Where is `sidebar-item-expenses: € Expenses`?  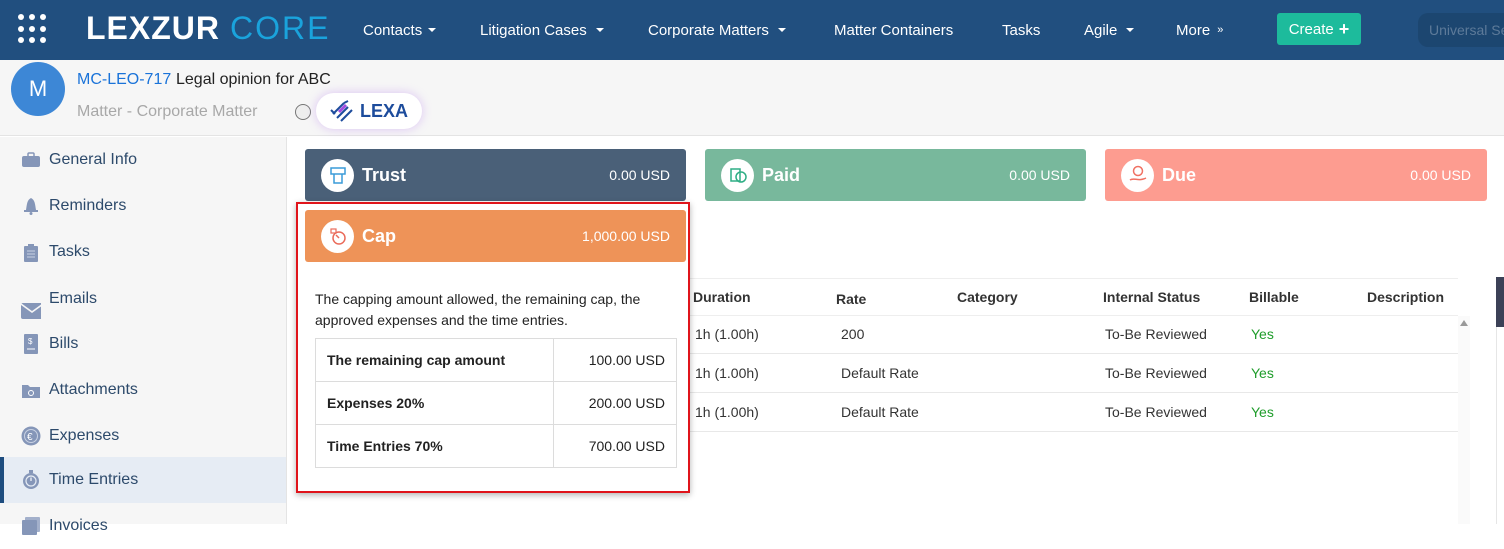
sidebar-item-expenses: € Expenses is located at coordinates (143, 436).